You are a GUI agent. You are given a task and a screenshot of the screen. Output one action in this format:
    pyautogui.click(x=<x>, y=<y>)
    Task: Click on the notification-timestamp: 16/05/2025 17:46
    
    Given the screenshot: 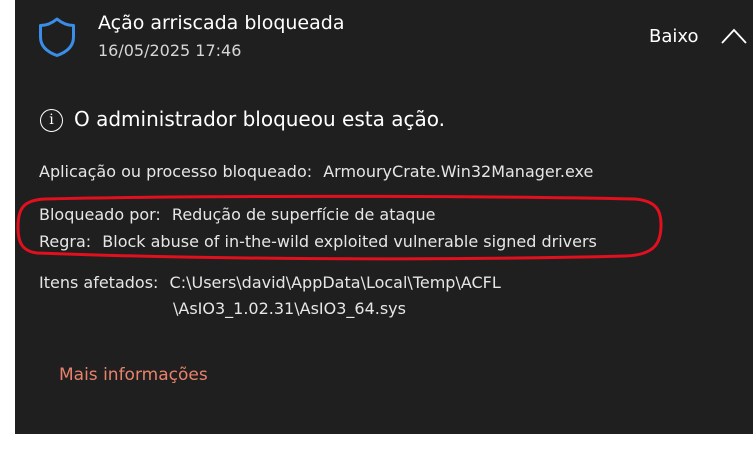 What is the action you would take?
    pyautogui.click(x=170, y=50)
    